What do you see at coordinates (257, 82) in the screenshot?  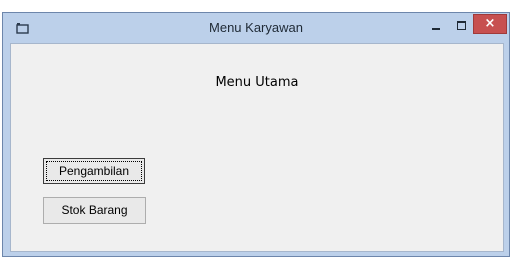 I see `page-title: Menu Utama` at bounding box center [257, 82].